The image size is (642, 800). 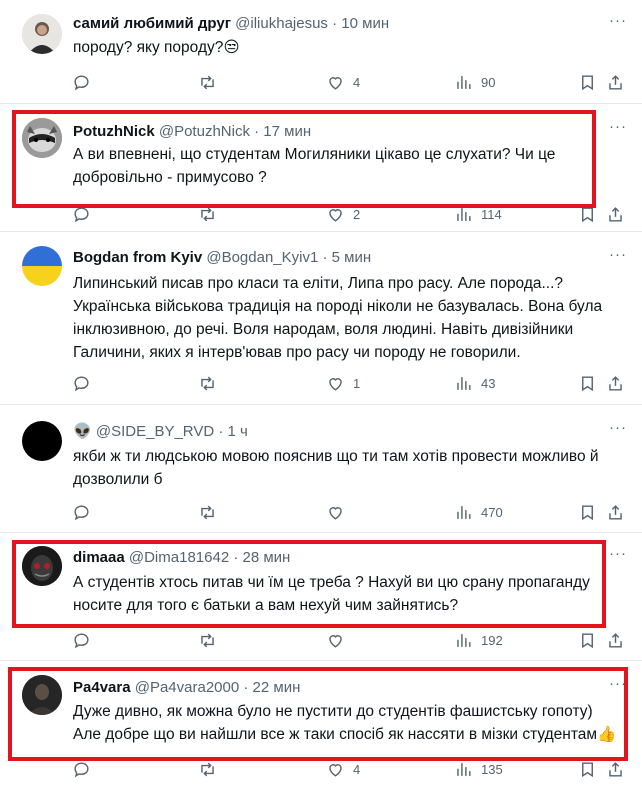 What do you see at coordinates (343, 214) in the screenshot?
I see `like-button: 2` at bounding box center [343, 214].